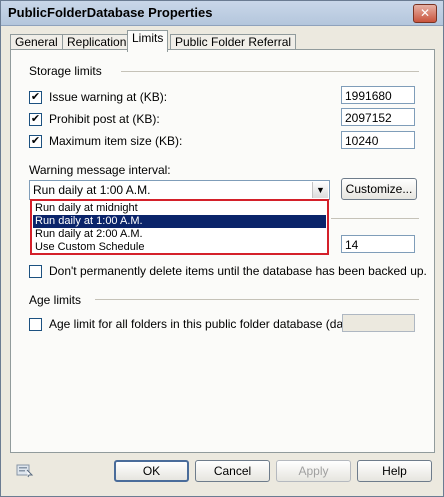 The image size is (444, 497). Describe the element at coordinates (378, 95) in the screenshot. I see `issue-warning-field: 1991680` at that location.